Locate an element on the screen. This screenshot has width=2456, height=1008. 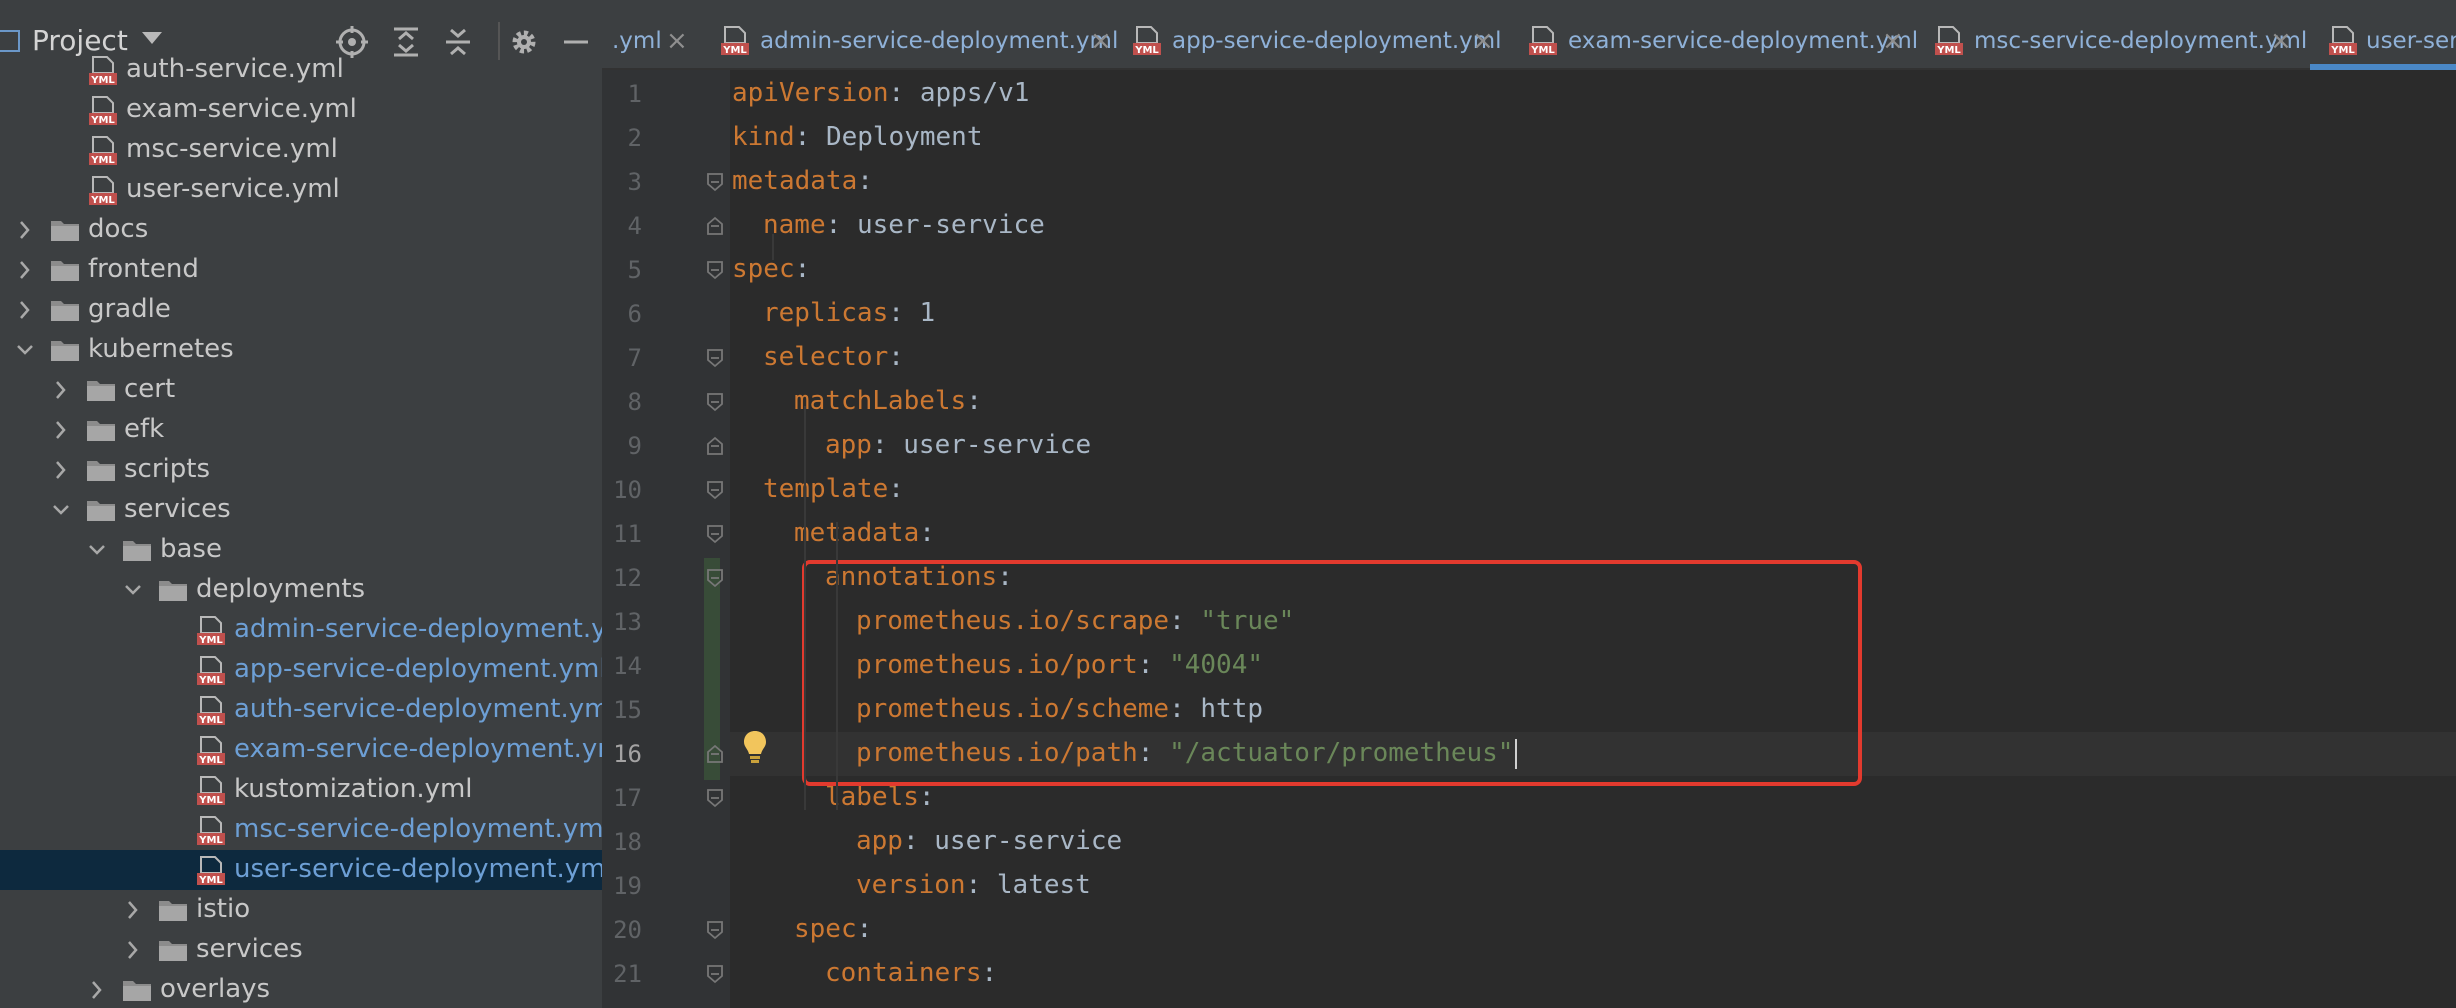
editor-tab: YML msc-service-deployment.yml × is located at coordinates (2134, 34).